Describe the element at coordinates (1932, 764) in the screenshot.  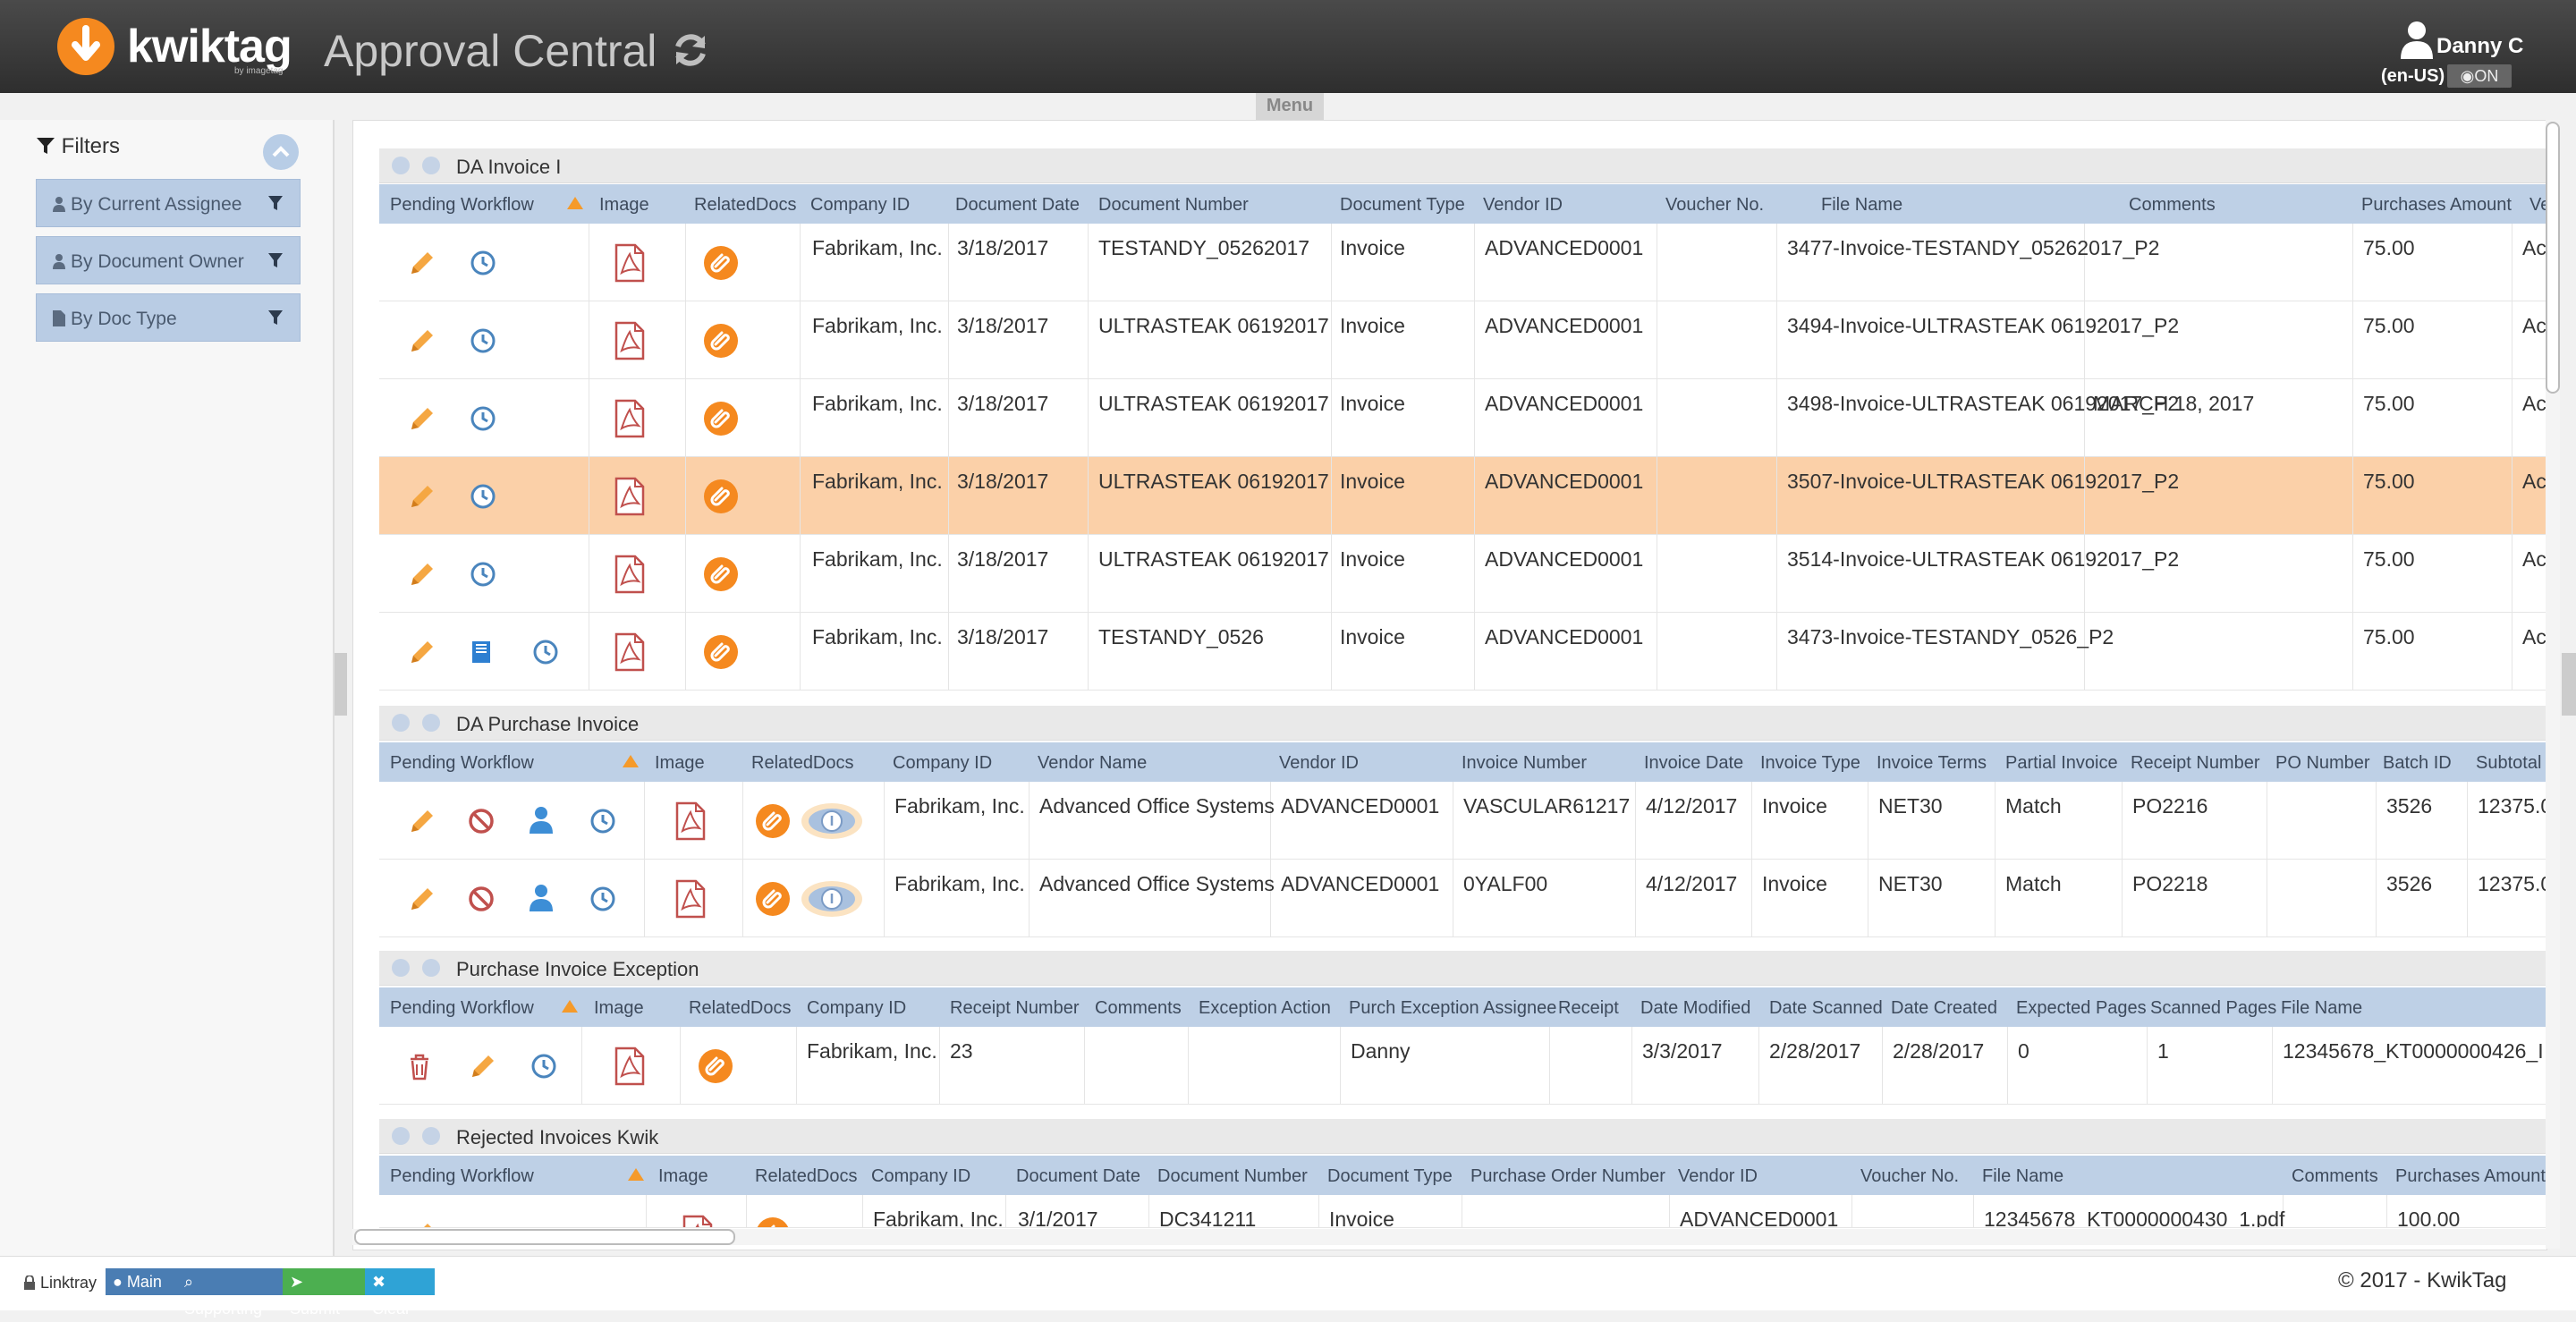
I see `col-header: Invoice Terms` at that location.